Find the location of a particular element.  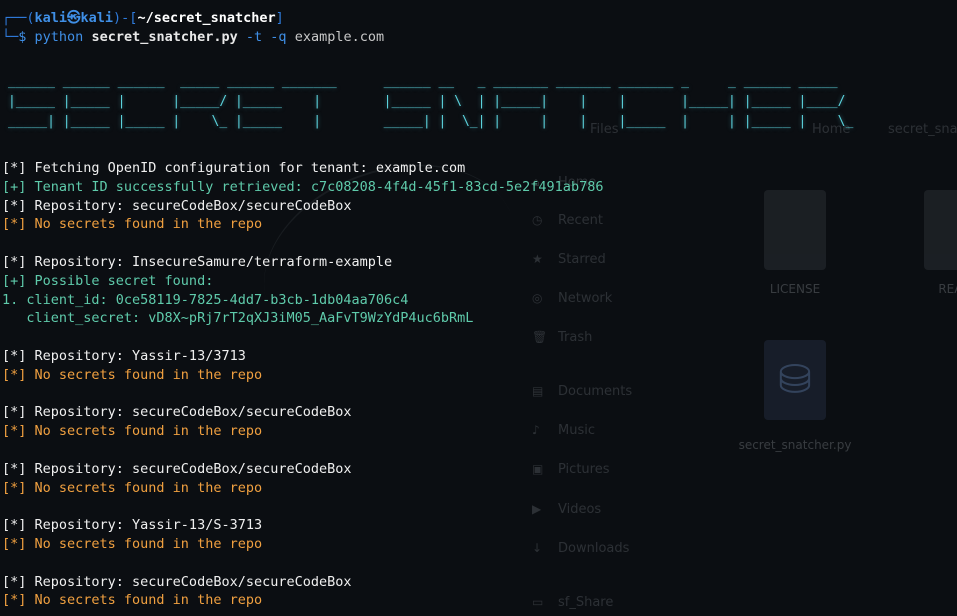

kali-skull-icon: ㉿ is located at coordinates (74, 18).